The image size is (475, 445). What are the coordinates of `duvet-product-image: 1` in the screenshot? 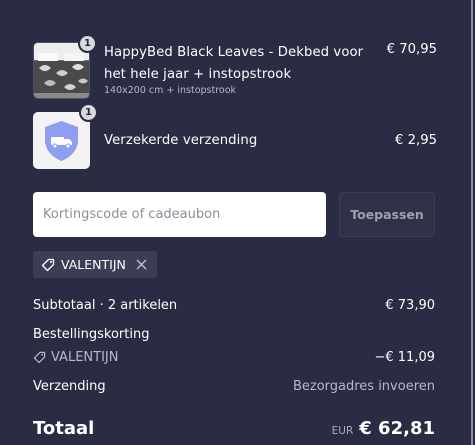 It's located at (65, 66).